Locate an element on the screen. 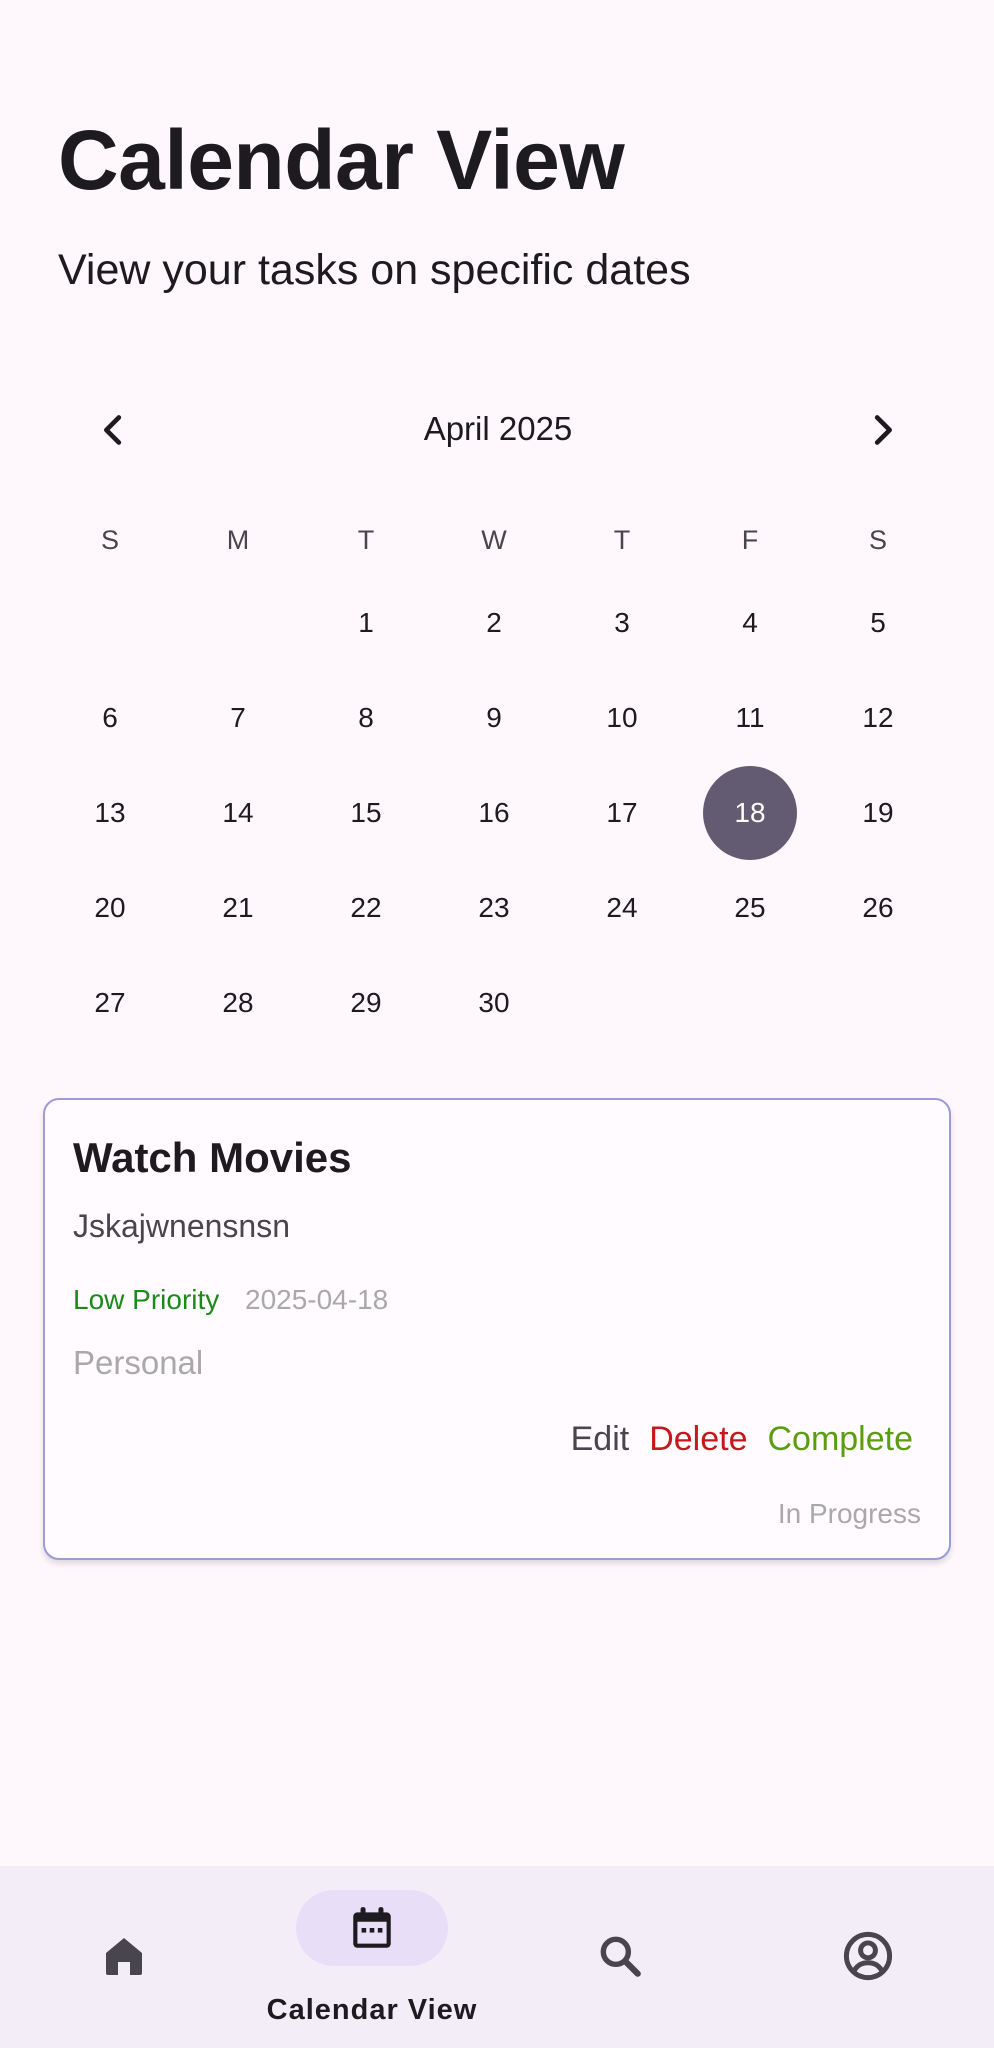 The width and height of the screenshot is (994, 2048). nav-search is located at coordinates (620, 1960).